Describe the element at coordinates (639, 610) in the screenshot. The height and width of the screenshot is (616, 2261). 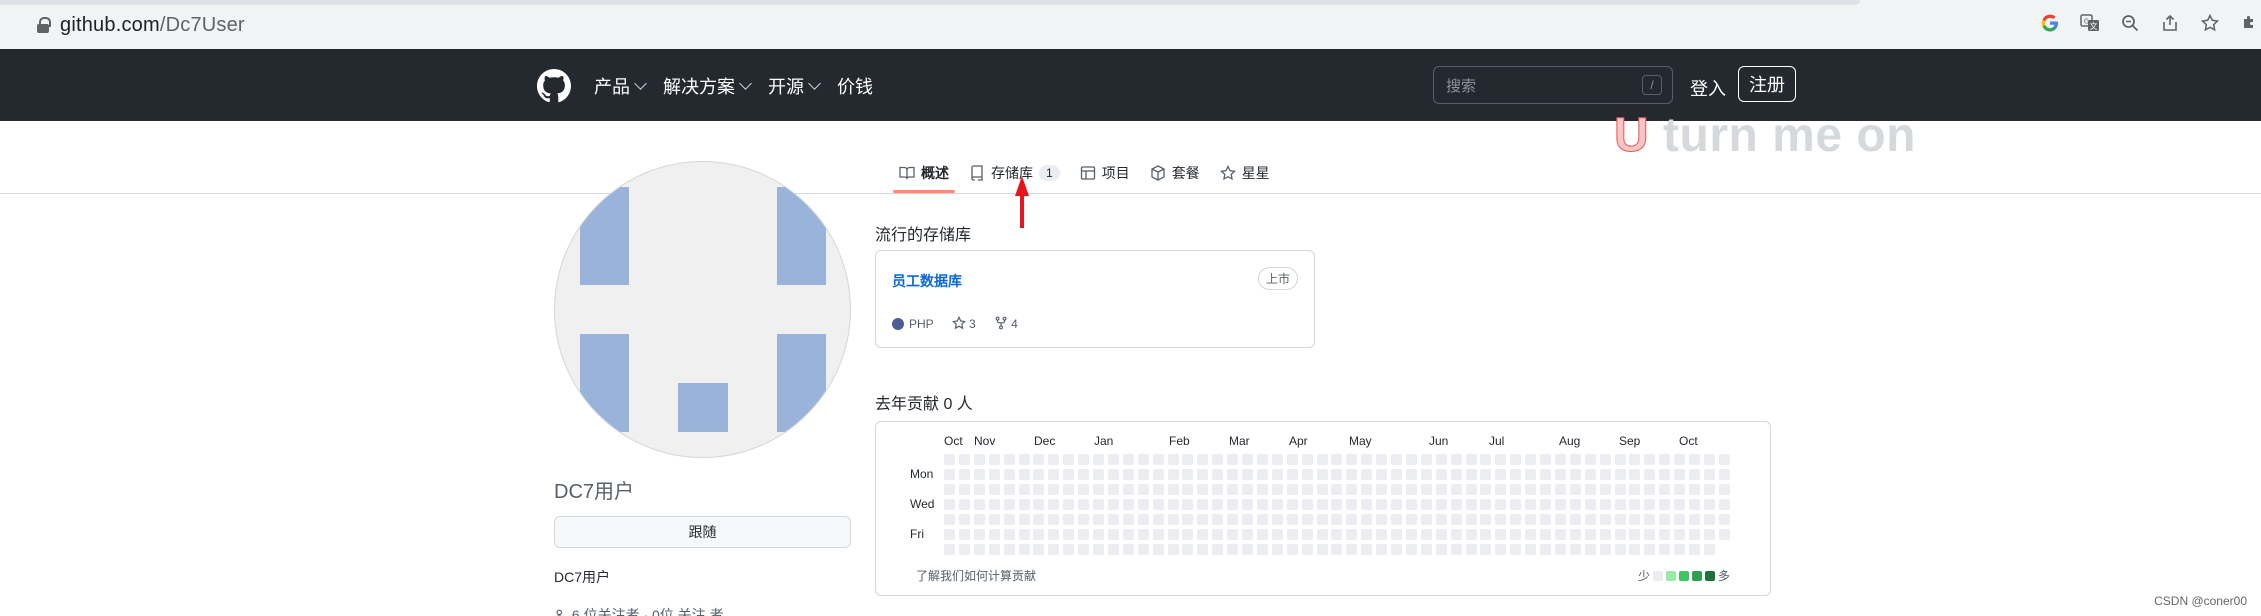
I see `followers-row: 6 位关注者 · 0位 关注 者` at that location.